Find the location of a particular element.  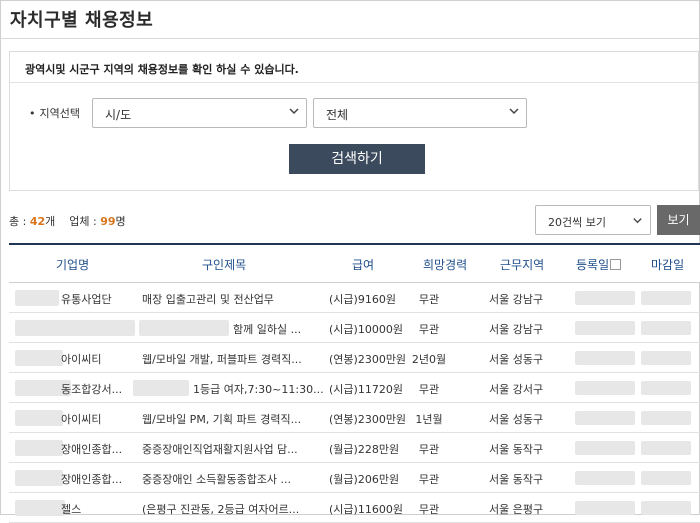

sido-select: 시/도 is located at coordinates (199, 113).